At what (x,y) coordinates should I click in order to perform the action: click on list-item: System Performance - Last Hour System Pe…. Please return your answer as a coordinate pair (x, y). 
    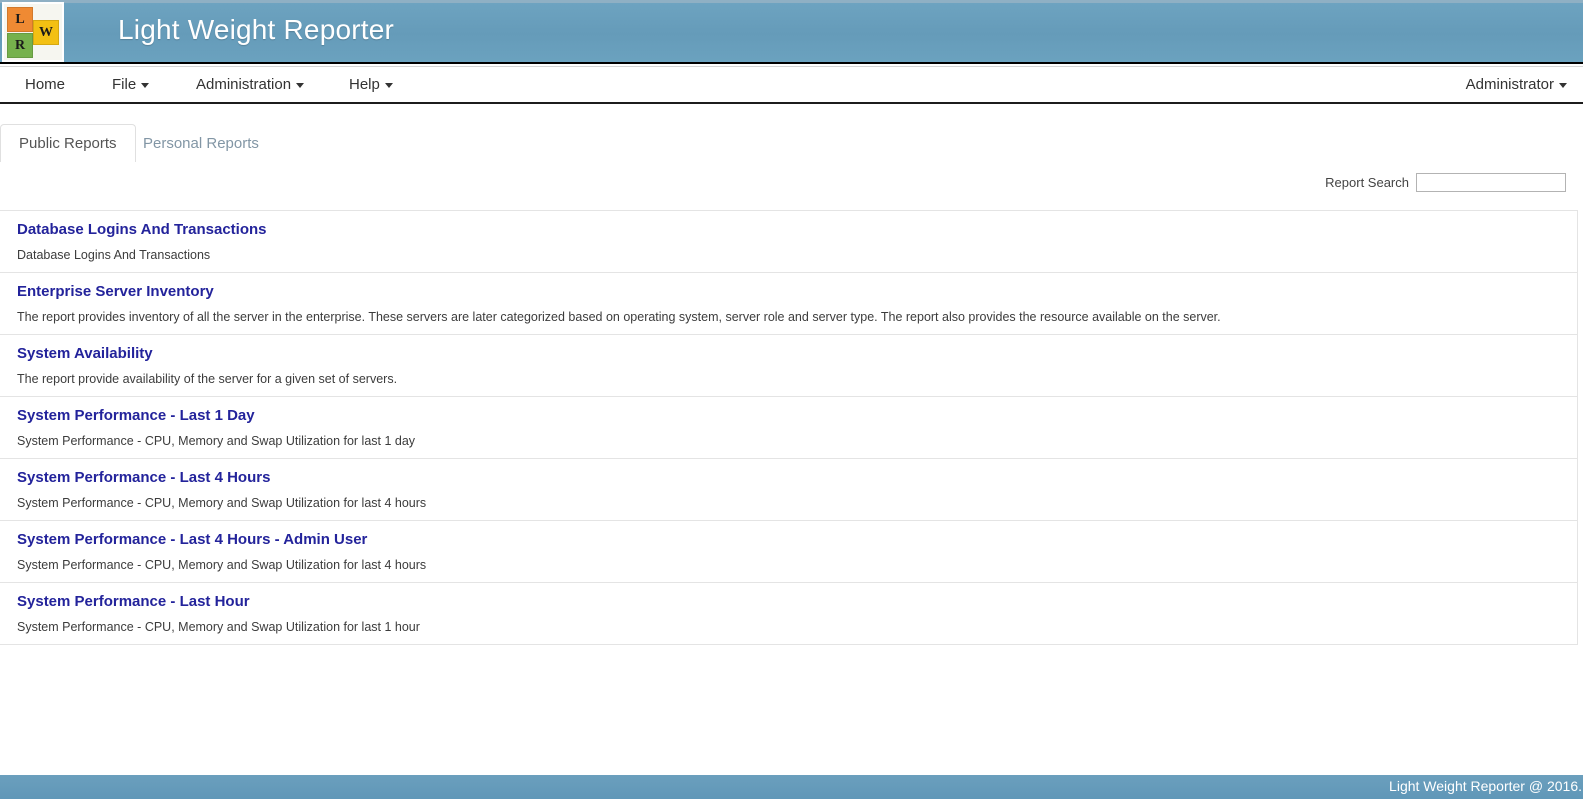
    Looking at the image, I should click on (788, 613).